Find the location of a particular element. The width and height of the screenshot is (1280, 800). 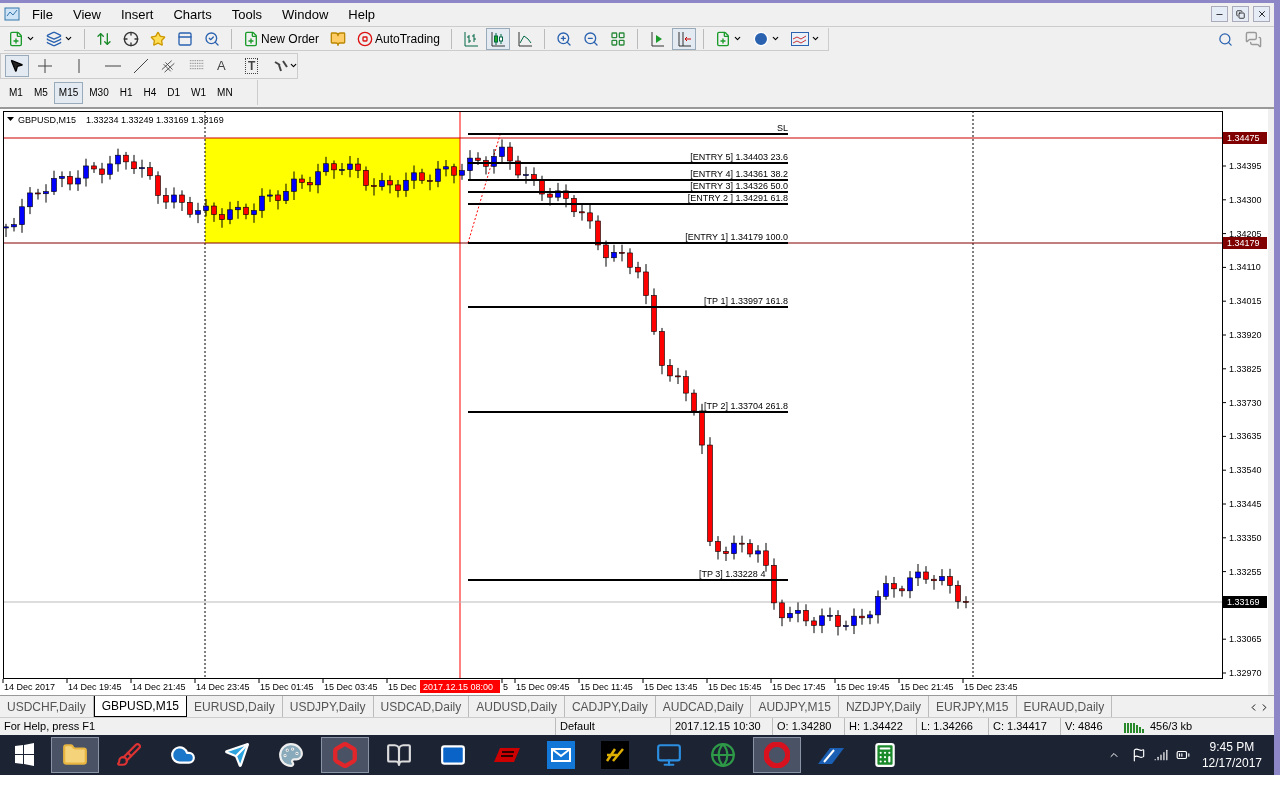

drawing-tool-button: A is located at coordinates (225, 65).